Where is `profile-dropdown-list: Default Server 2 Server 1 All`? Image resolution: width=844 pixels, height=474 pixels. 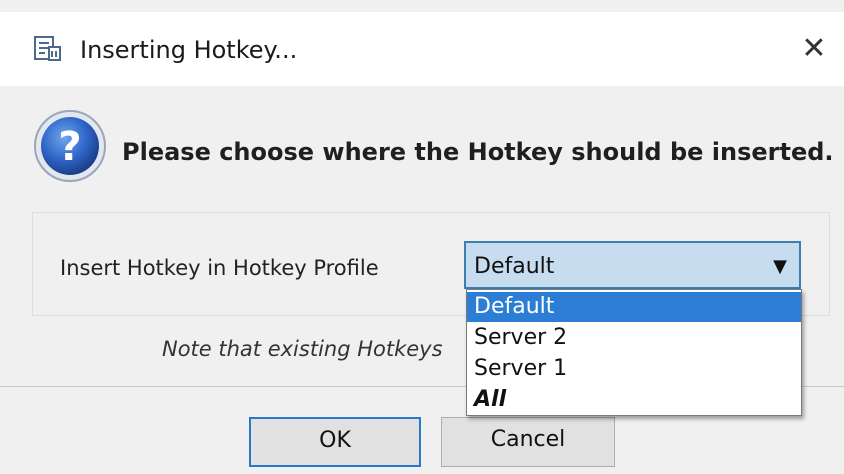 profile-dropdown-list: Default Server 2 Server 1 All is located at coordinates (634, 352).